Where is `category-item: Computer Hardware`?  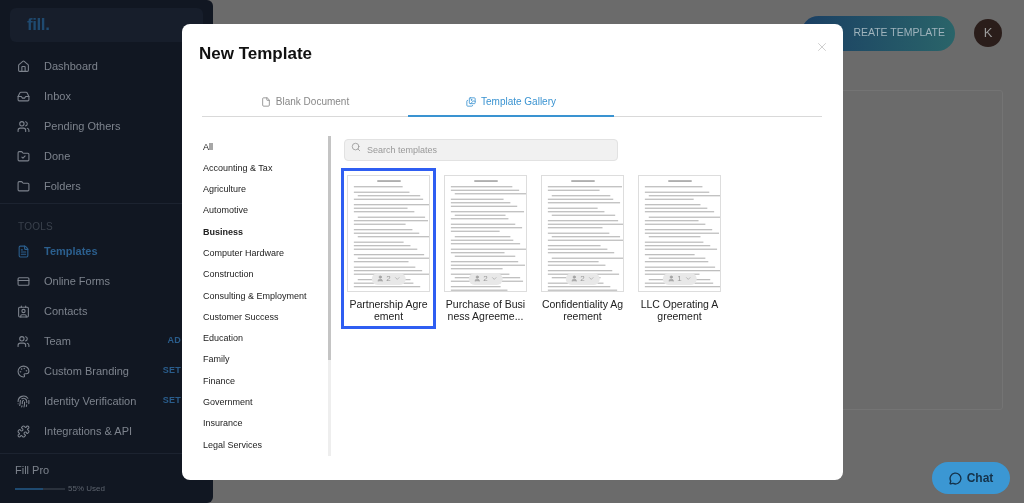
category-item: Computer Hardware is located at coordinates (266, 258).